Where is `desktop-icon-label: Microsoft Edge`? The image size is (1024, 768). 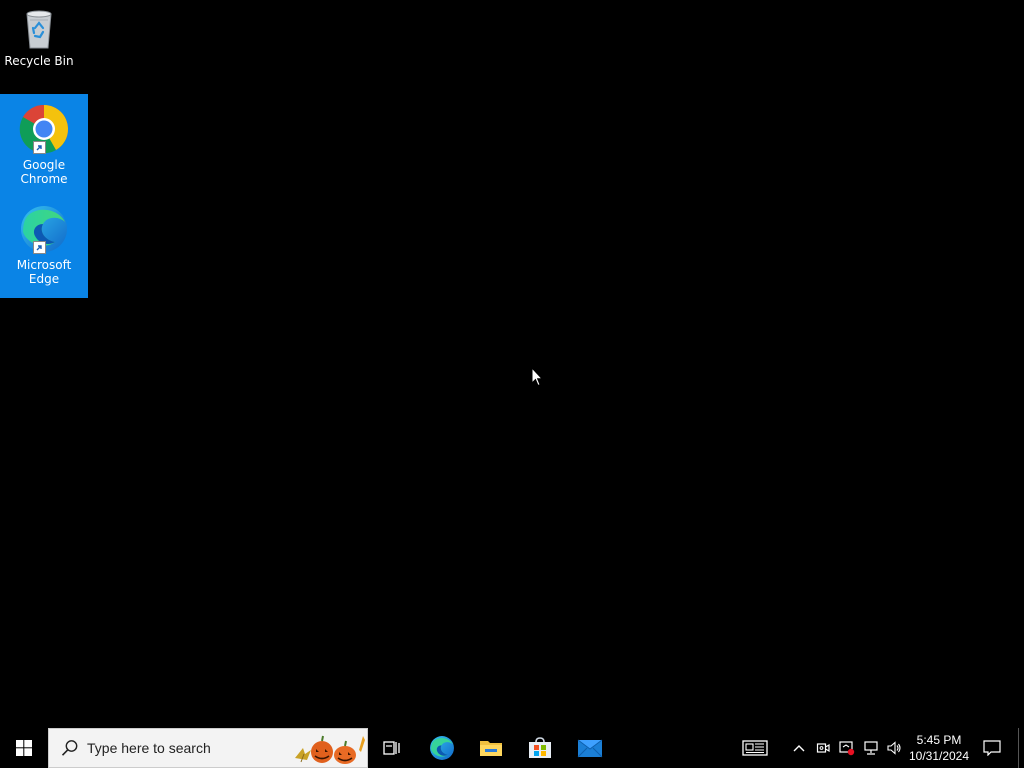 desktop-icon-label: Microsoft Edge is located at coordinates (44, 272).